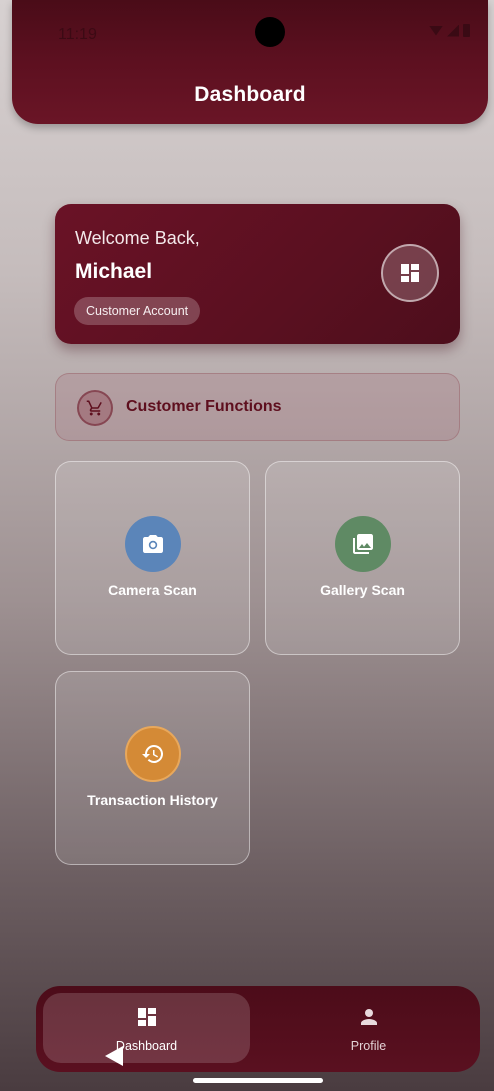 This screenshot has width=494, height=1091. Describe the element at coordinates (362, 590) in the screenshot. I see `tile-label: Gallery Scan` at that location.